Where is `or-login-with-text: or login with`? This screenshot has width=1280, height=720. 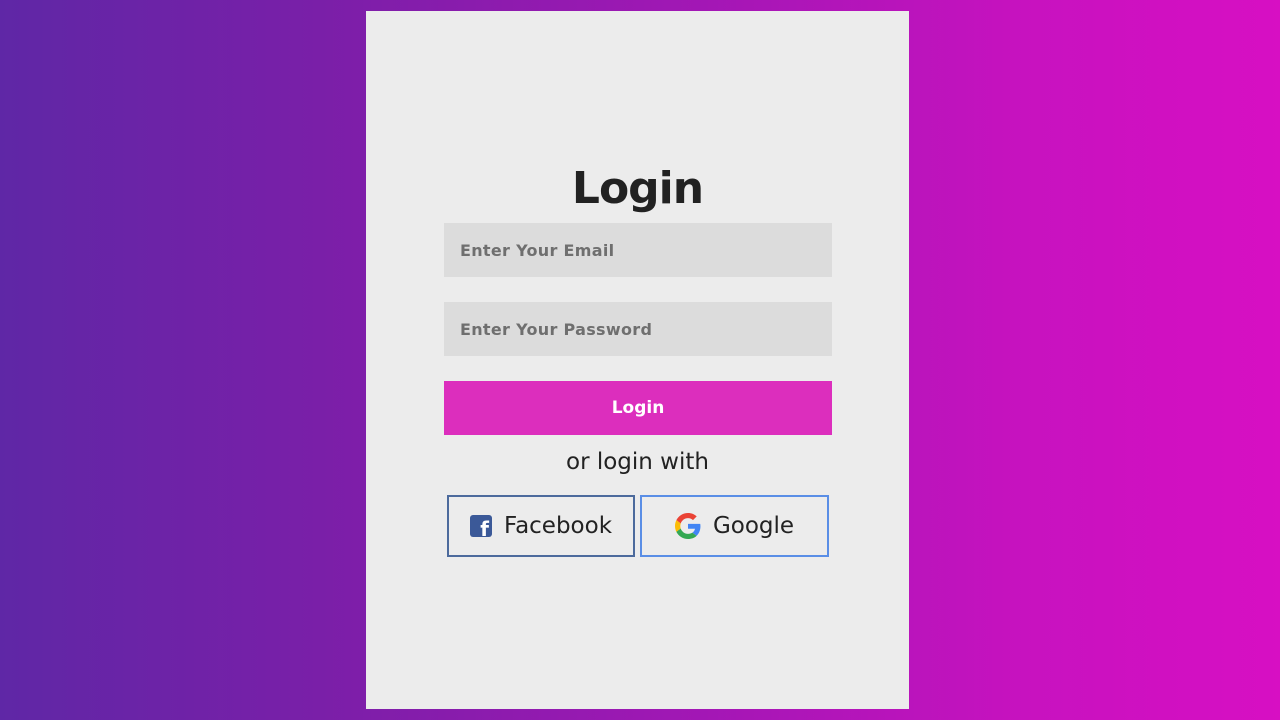
or-login-with-text: or login with is located at coordinates (637, 462).